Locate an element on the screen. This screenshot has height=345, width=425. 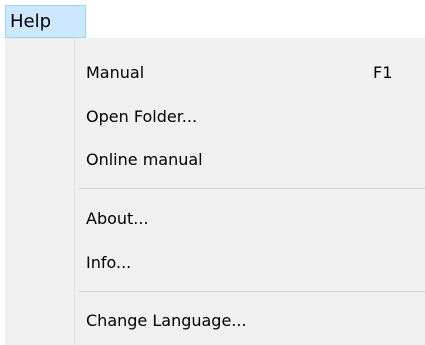
menu-item-shortcut: F1 is located at coordinates (383, 72).